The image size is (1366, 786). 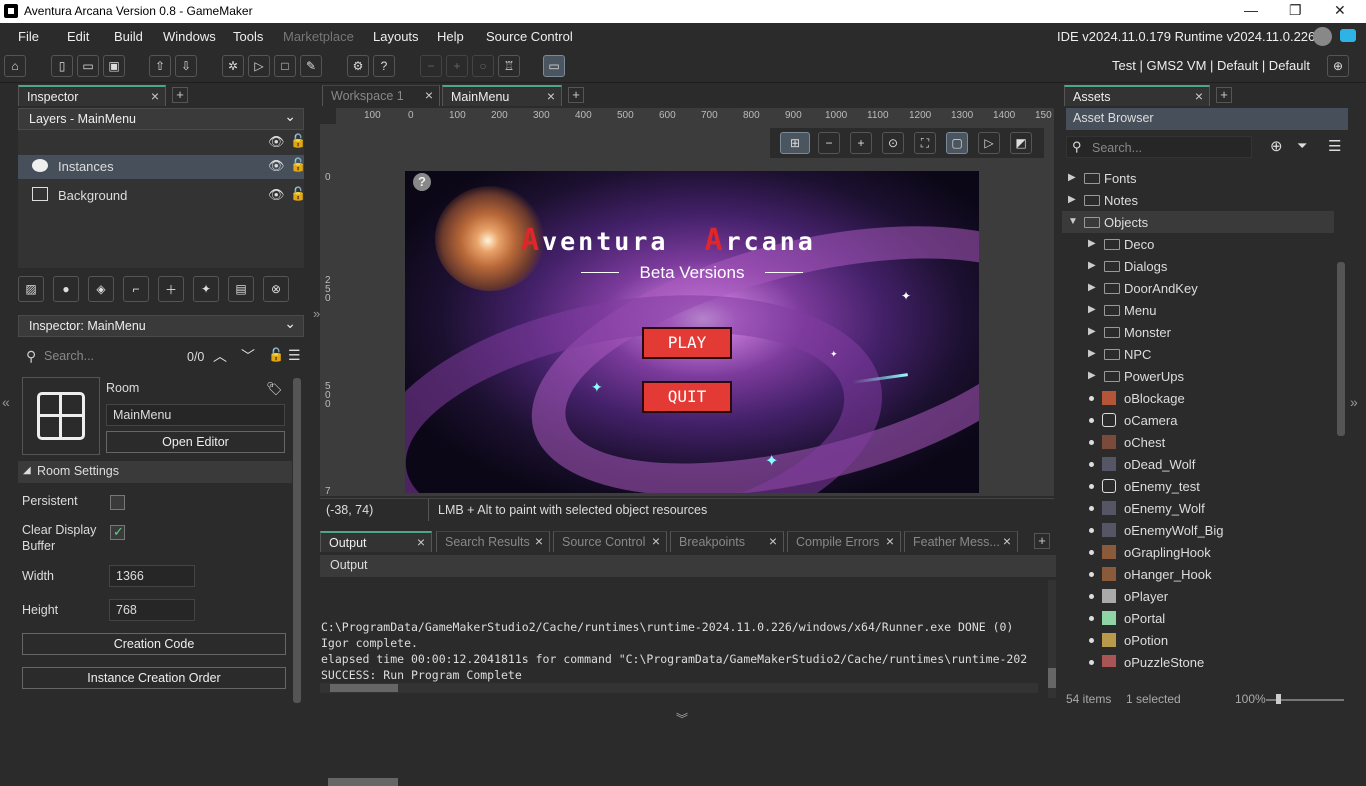 I want to click on tab-assets: Assets ×, so click(x=1137, y=95).